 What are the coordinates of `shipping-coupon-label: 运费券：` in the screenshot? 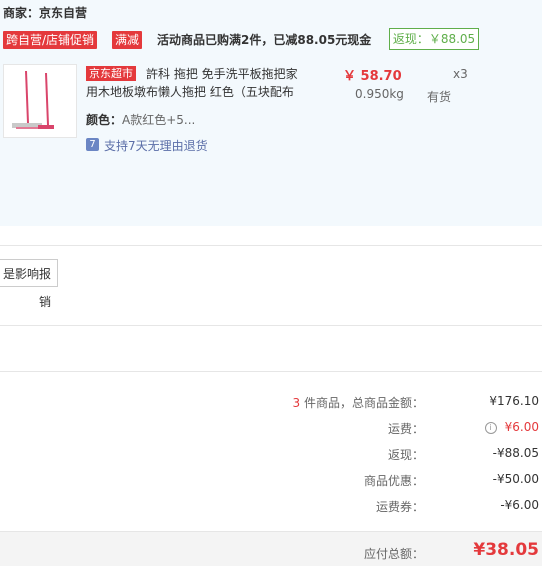 It's located at (399, 507).